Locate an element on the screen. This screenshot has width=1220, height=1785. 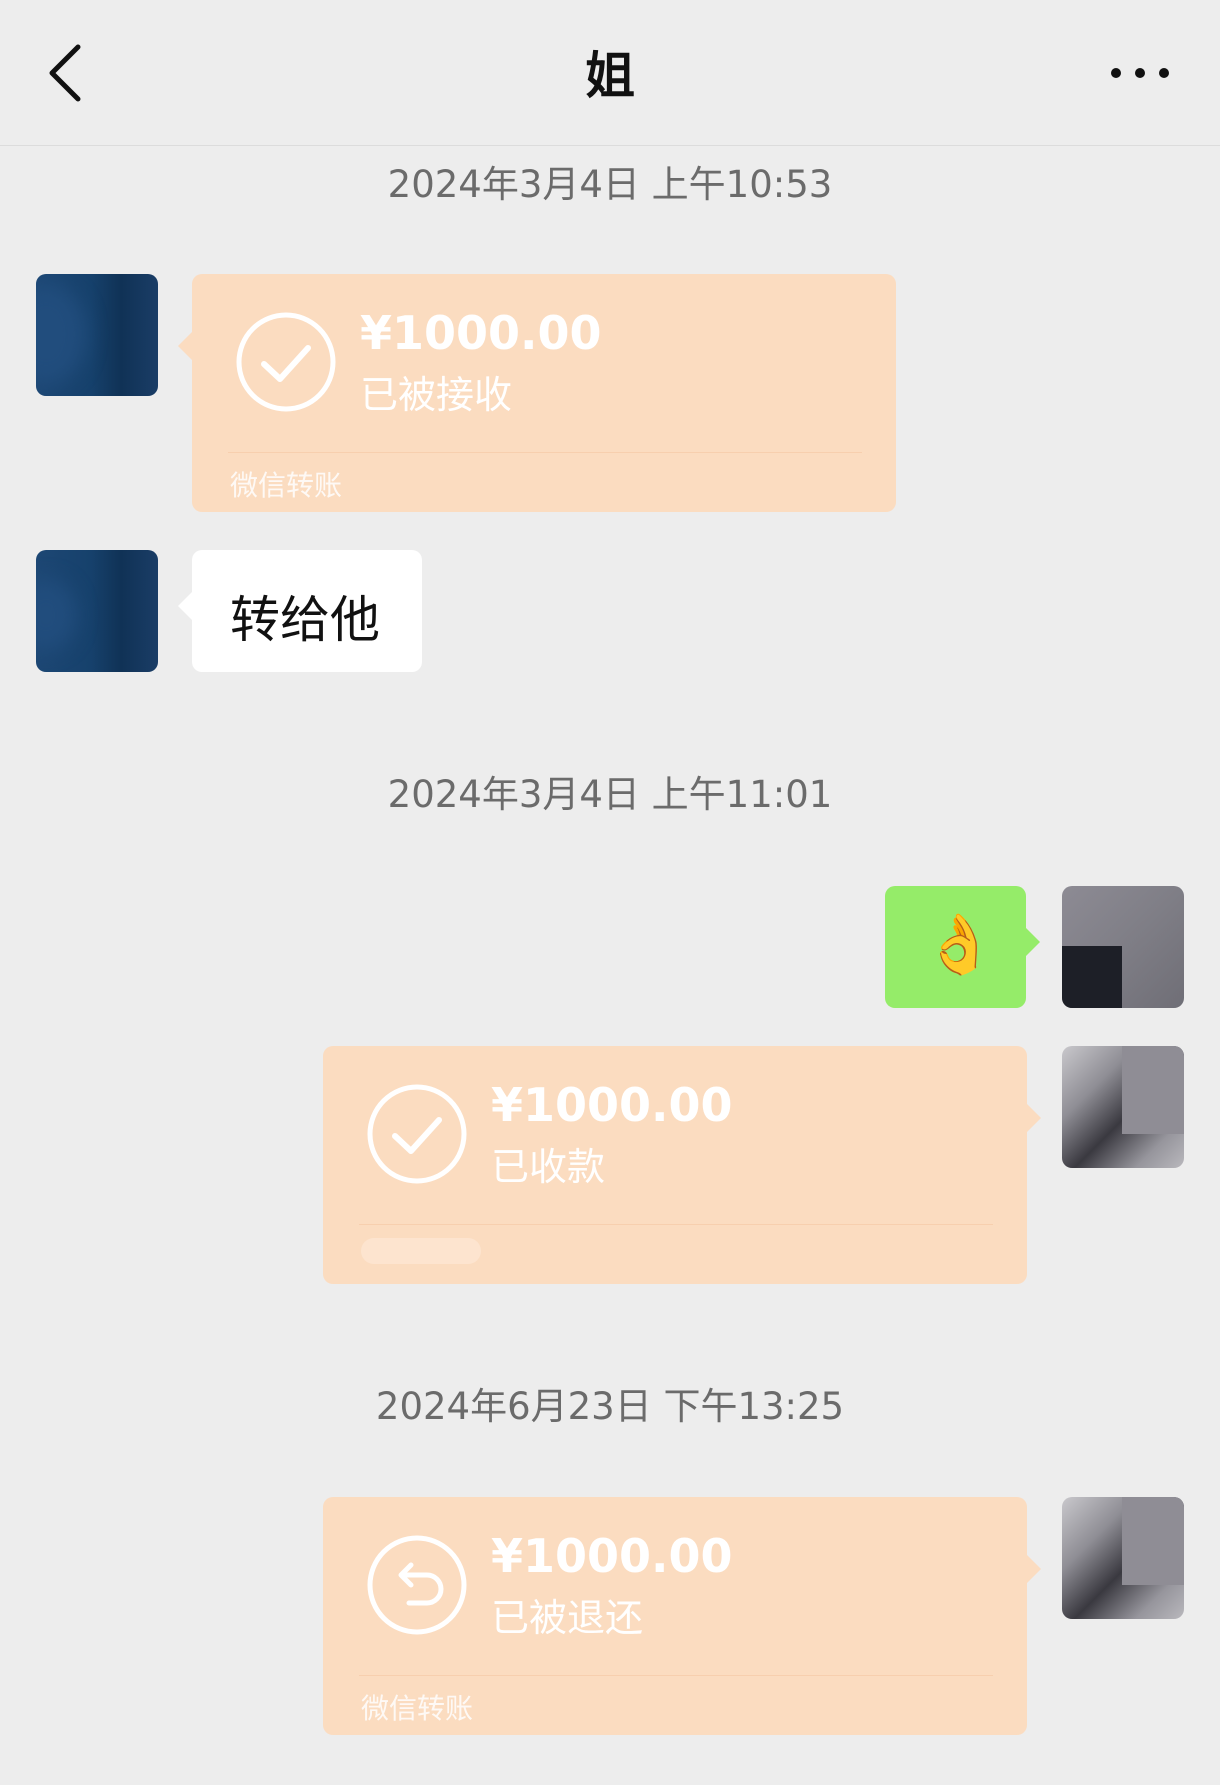
return-arrow-icon is located at coordinates (417, 1585).